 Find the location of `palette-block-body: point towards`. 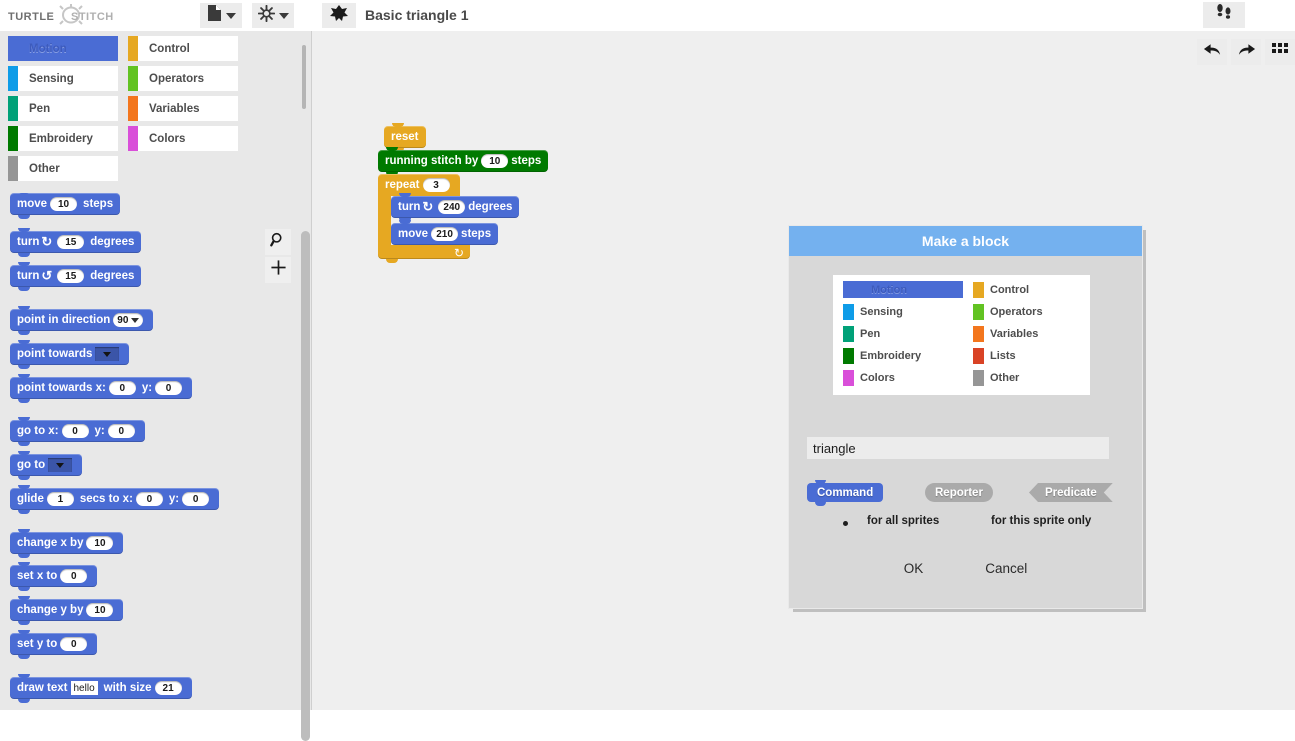

palette-block-body: point towards is located at coordinates (70, 354).